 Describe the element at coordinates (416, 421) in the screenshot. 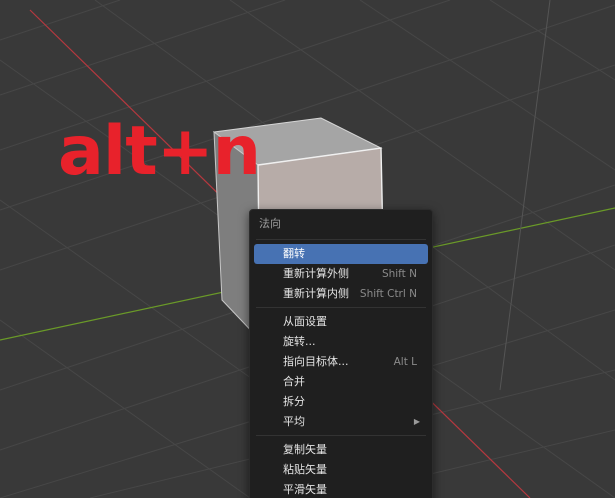

I see `submenu-arrow-icon: ▶` at that location.